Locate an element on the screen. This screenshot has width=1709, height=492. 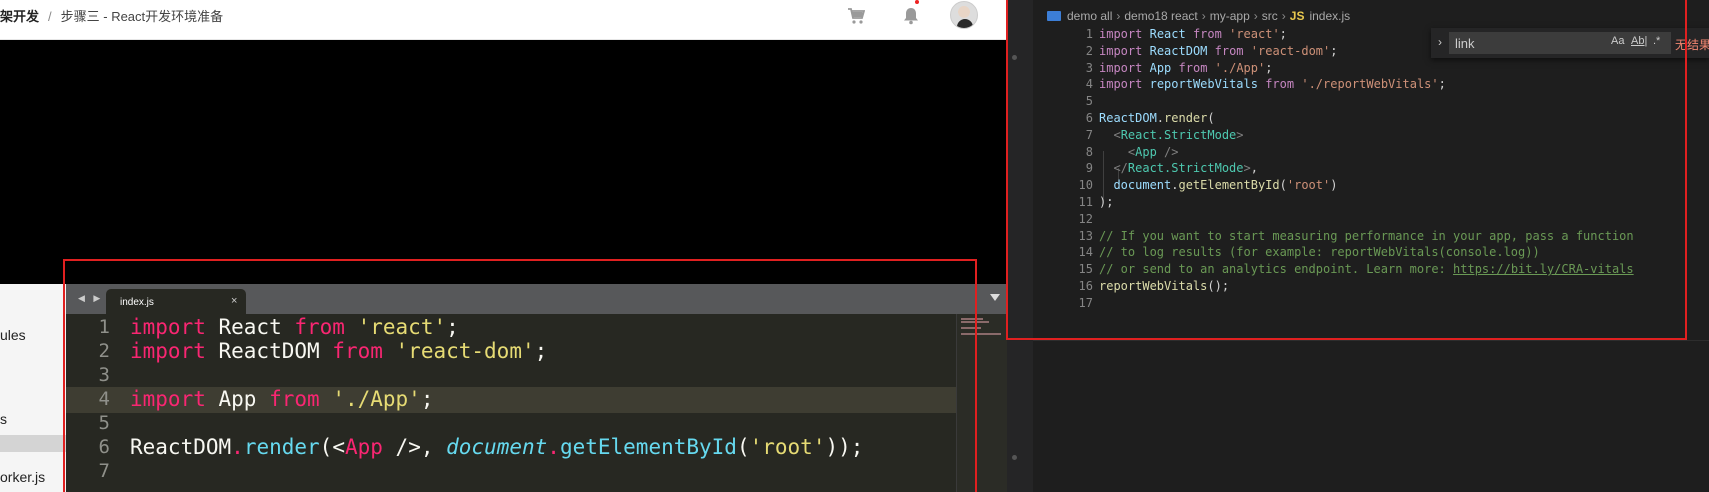
line-number: 12 is located at coordinates (1085, 218).